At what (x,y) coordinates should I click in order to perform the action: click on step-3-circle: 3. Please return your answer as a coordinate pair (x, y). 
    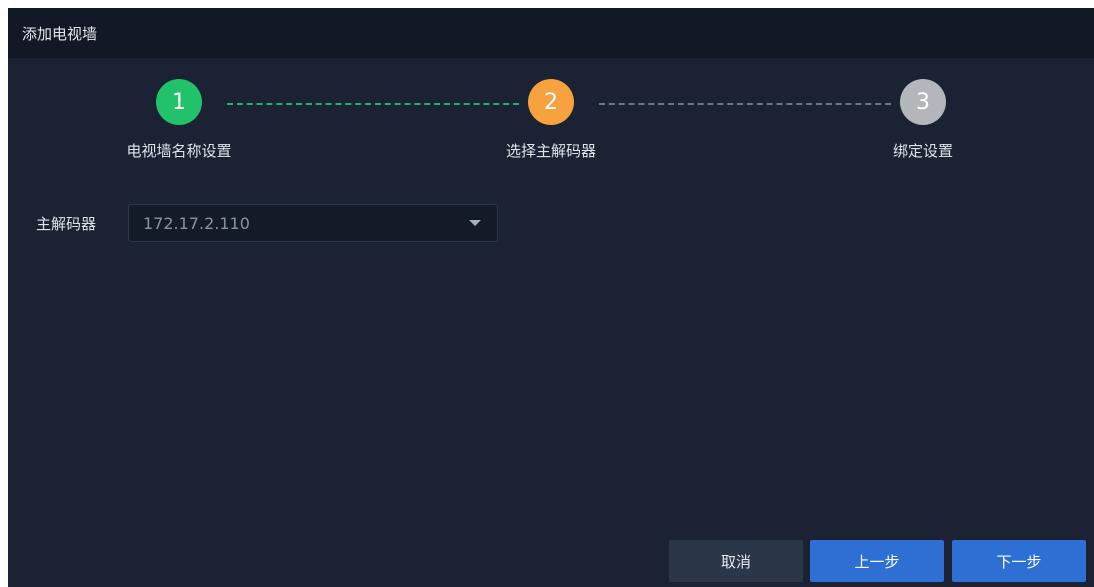
    Looking at the image, I should click on (923, 102).